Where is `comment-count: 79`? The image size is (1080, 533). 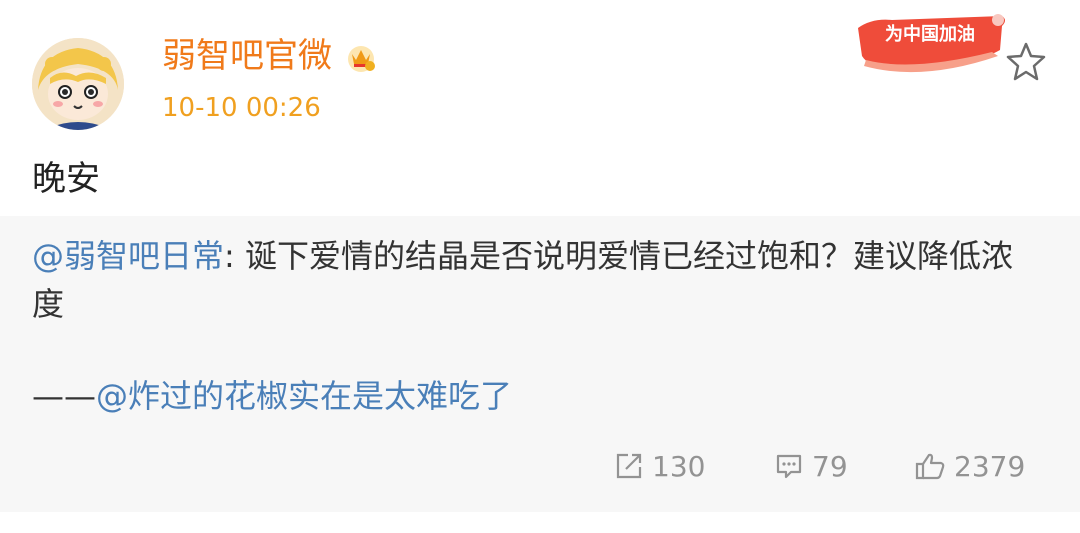
comment-count: 79 is located at coordinates (830, 466).